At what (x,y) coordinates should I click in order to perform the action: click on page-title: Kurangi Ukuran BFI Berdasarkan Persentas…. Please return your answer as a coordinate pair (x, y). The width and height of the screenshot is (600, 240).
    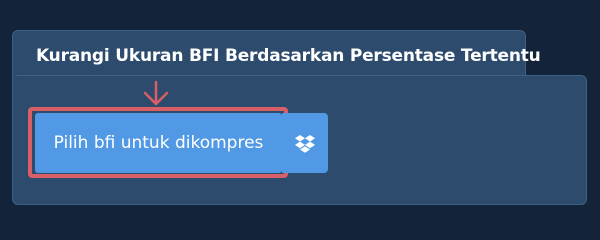
    Looking at the image, I should click on (288, 56).